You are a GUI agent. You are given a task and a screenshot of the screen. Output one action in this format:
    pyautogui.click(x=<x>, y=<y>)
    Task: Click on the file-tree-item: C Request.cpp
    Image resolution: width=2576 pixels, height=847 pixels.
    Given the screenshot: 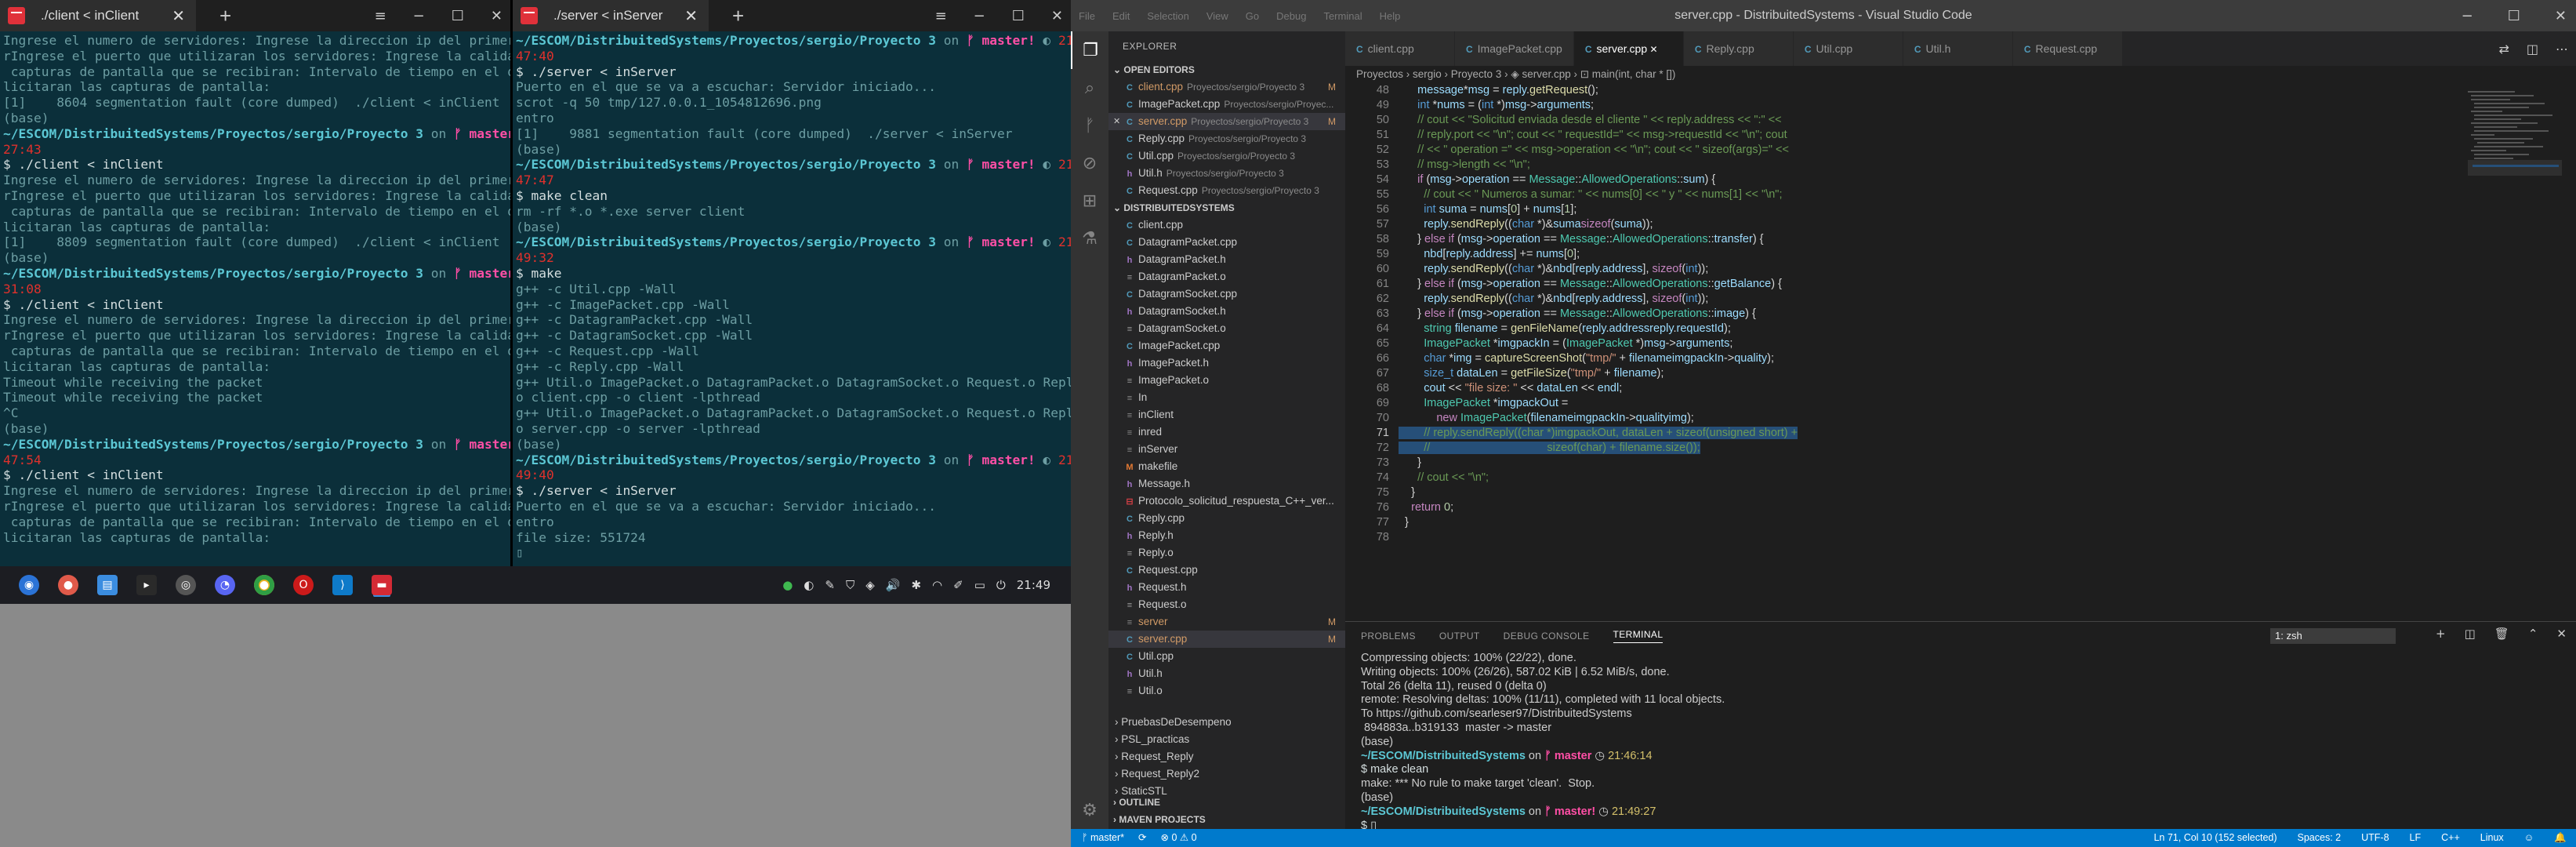 What is the action you would take?
    pyautogui.click(x=1226, y=570)
    